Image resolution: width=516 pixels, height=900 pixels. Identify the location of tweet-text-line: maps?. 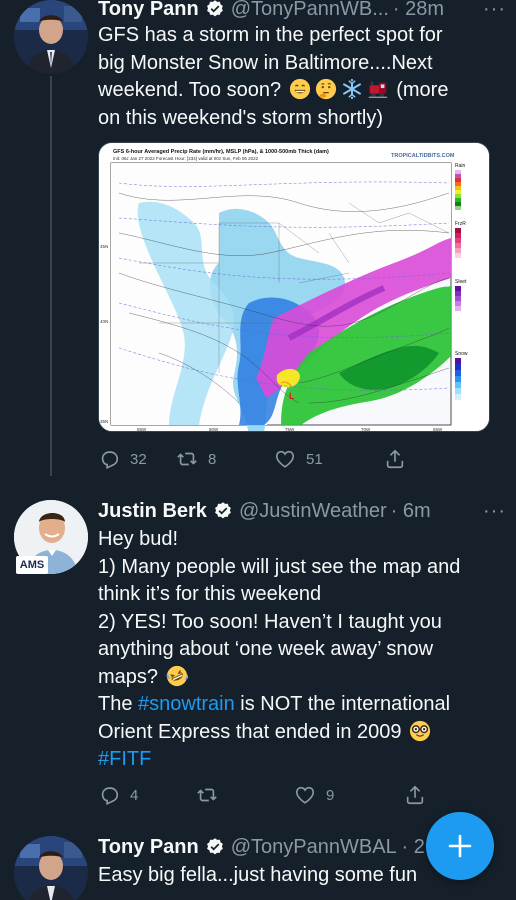
(302, 678).